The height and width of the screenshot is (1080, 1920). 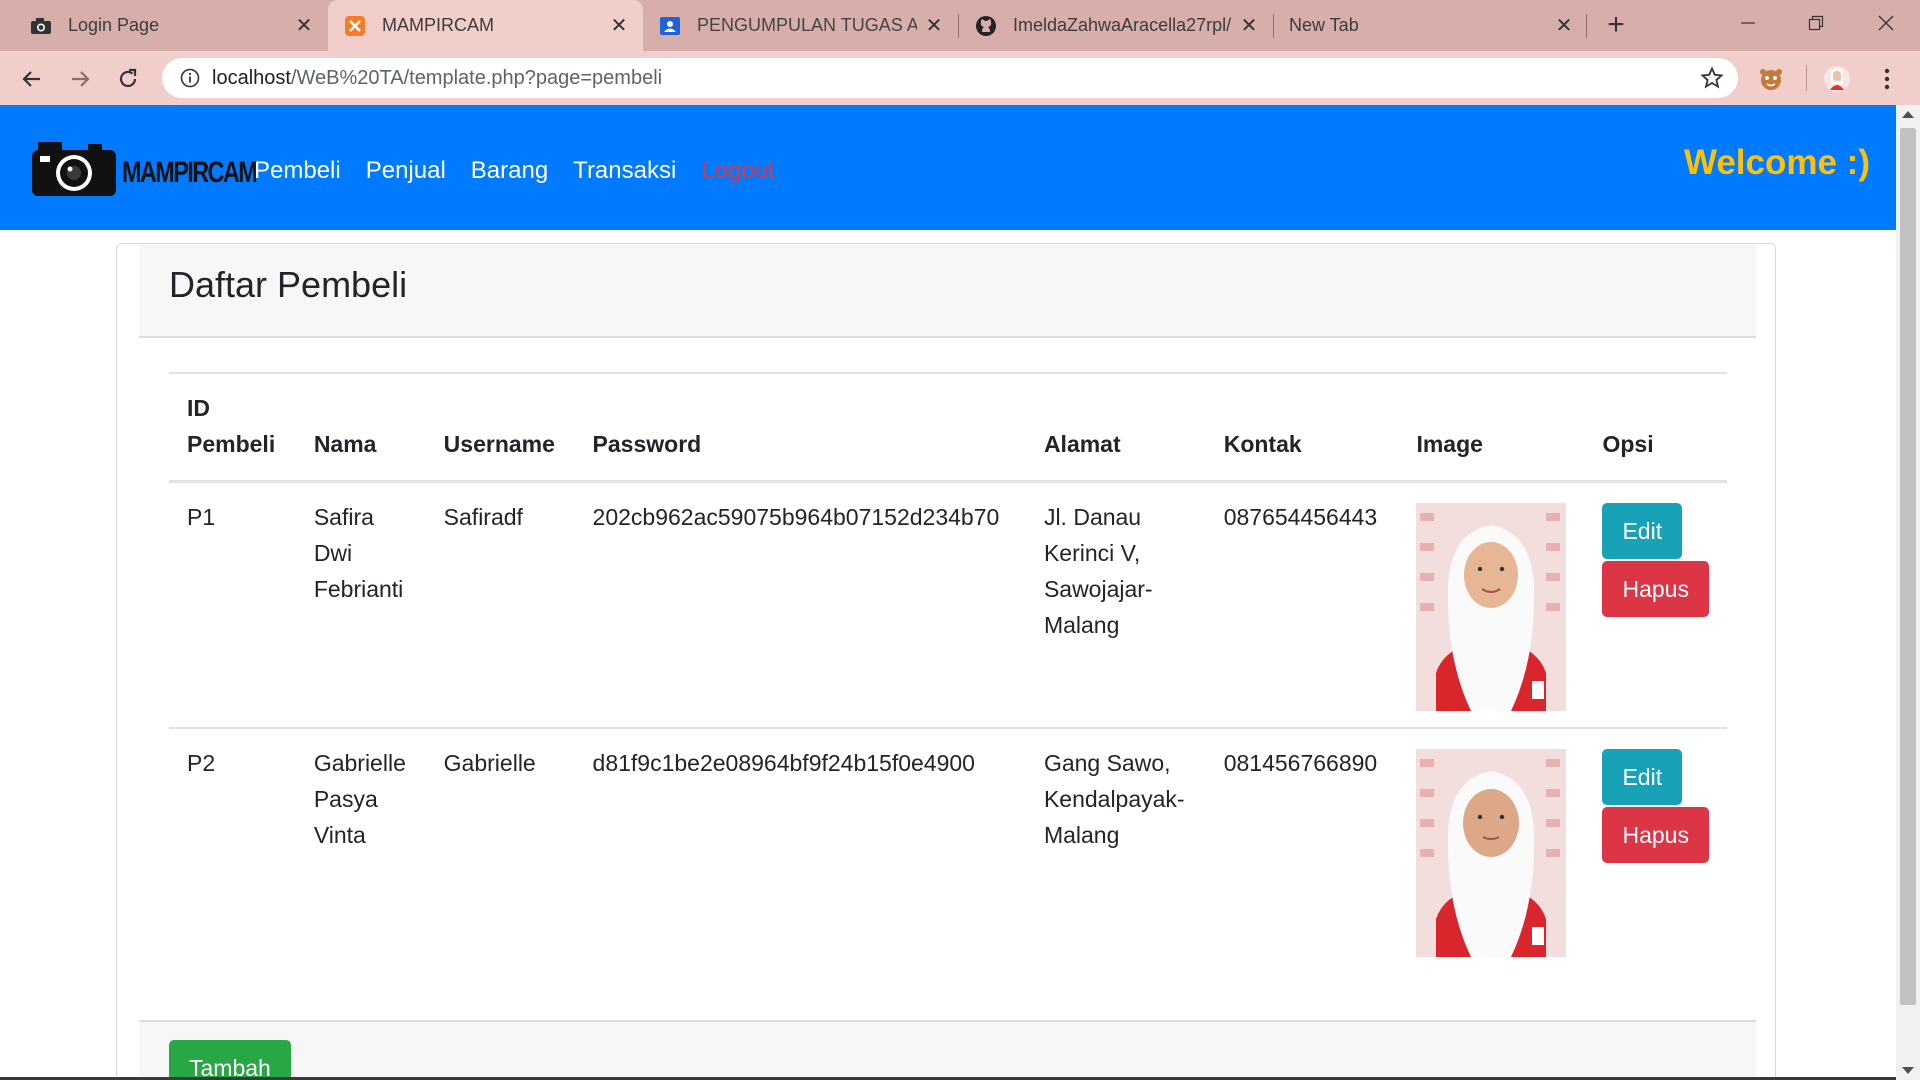 I want to click on xampp-favicon-icon, so click(x=355, y=26).